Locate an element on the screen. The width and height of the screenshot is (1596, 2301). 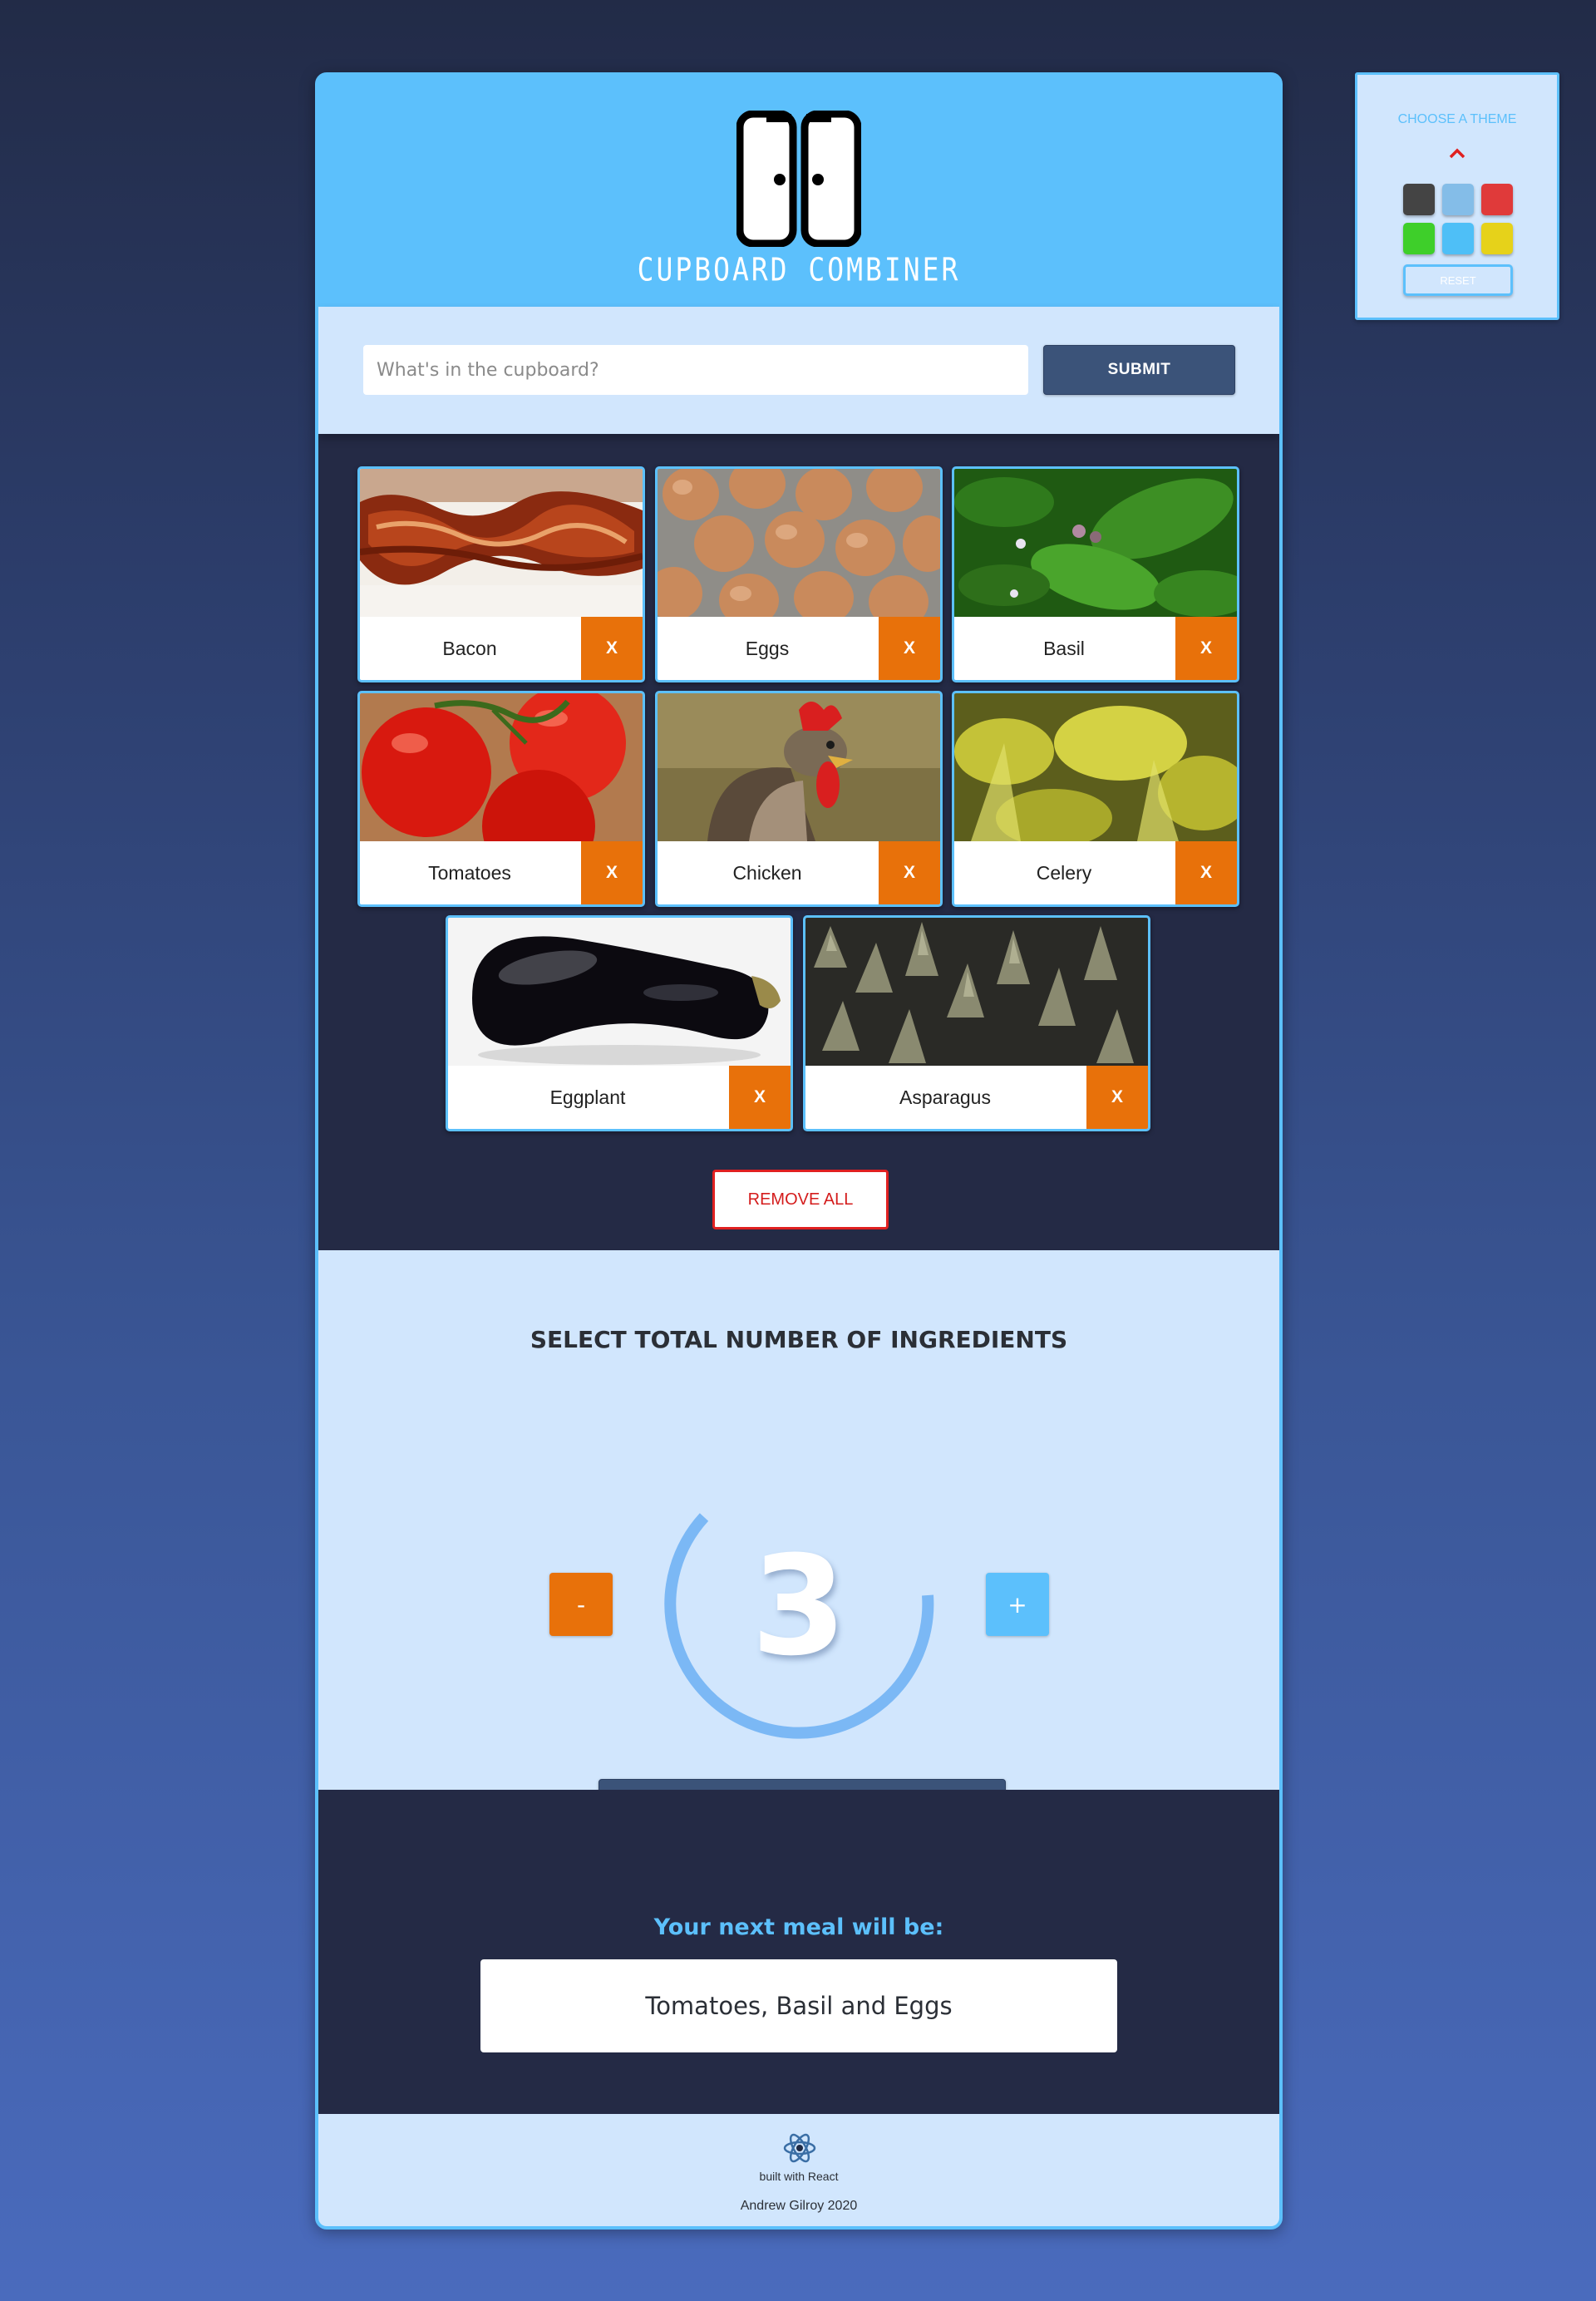
ingredient-card-eggs: Eggs X is located at coordinates (799, 574).